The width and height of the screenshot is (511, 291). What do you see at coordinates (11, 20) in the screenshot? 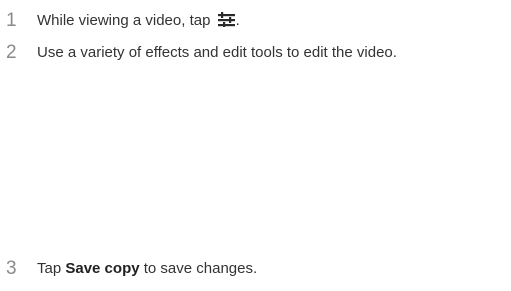
I see `step-number: 1` at bounding box center [11, 20].